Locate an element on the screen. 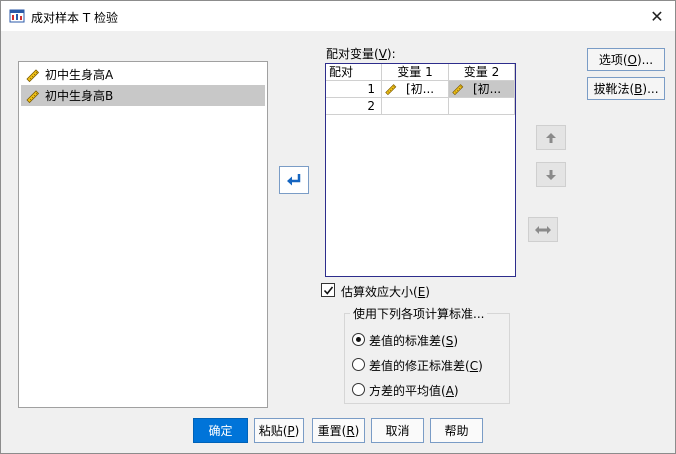 Image resolution: width=676 pixels, height=454 pixels. radio-std-diff-label: 差值的标准差(S) is located at coordinates (413, 340).